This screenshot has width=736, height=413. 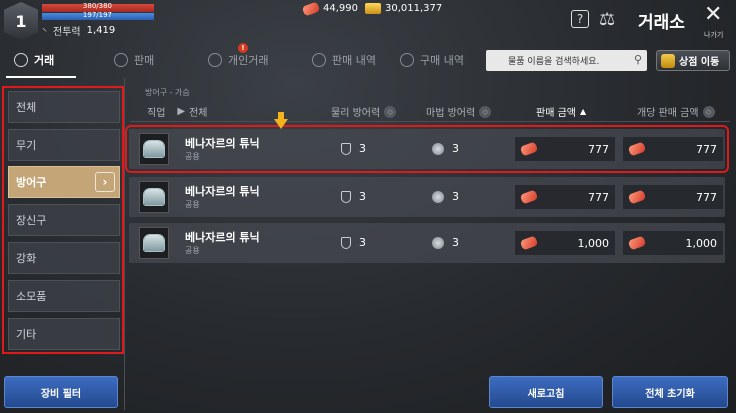 I want to click on trade-icon, so click(x=21, y=60).